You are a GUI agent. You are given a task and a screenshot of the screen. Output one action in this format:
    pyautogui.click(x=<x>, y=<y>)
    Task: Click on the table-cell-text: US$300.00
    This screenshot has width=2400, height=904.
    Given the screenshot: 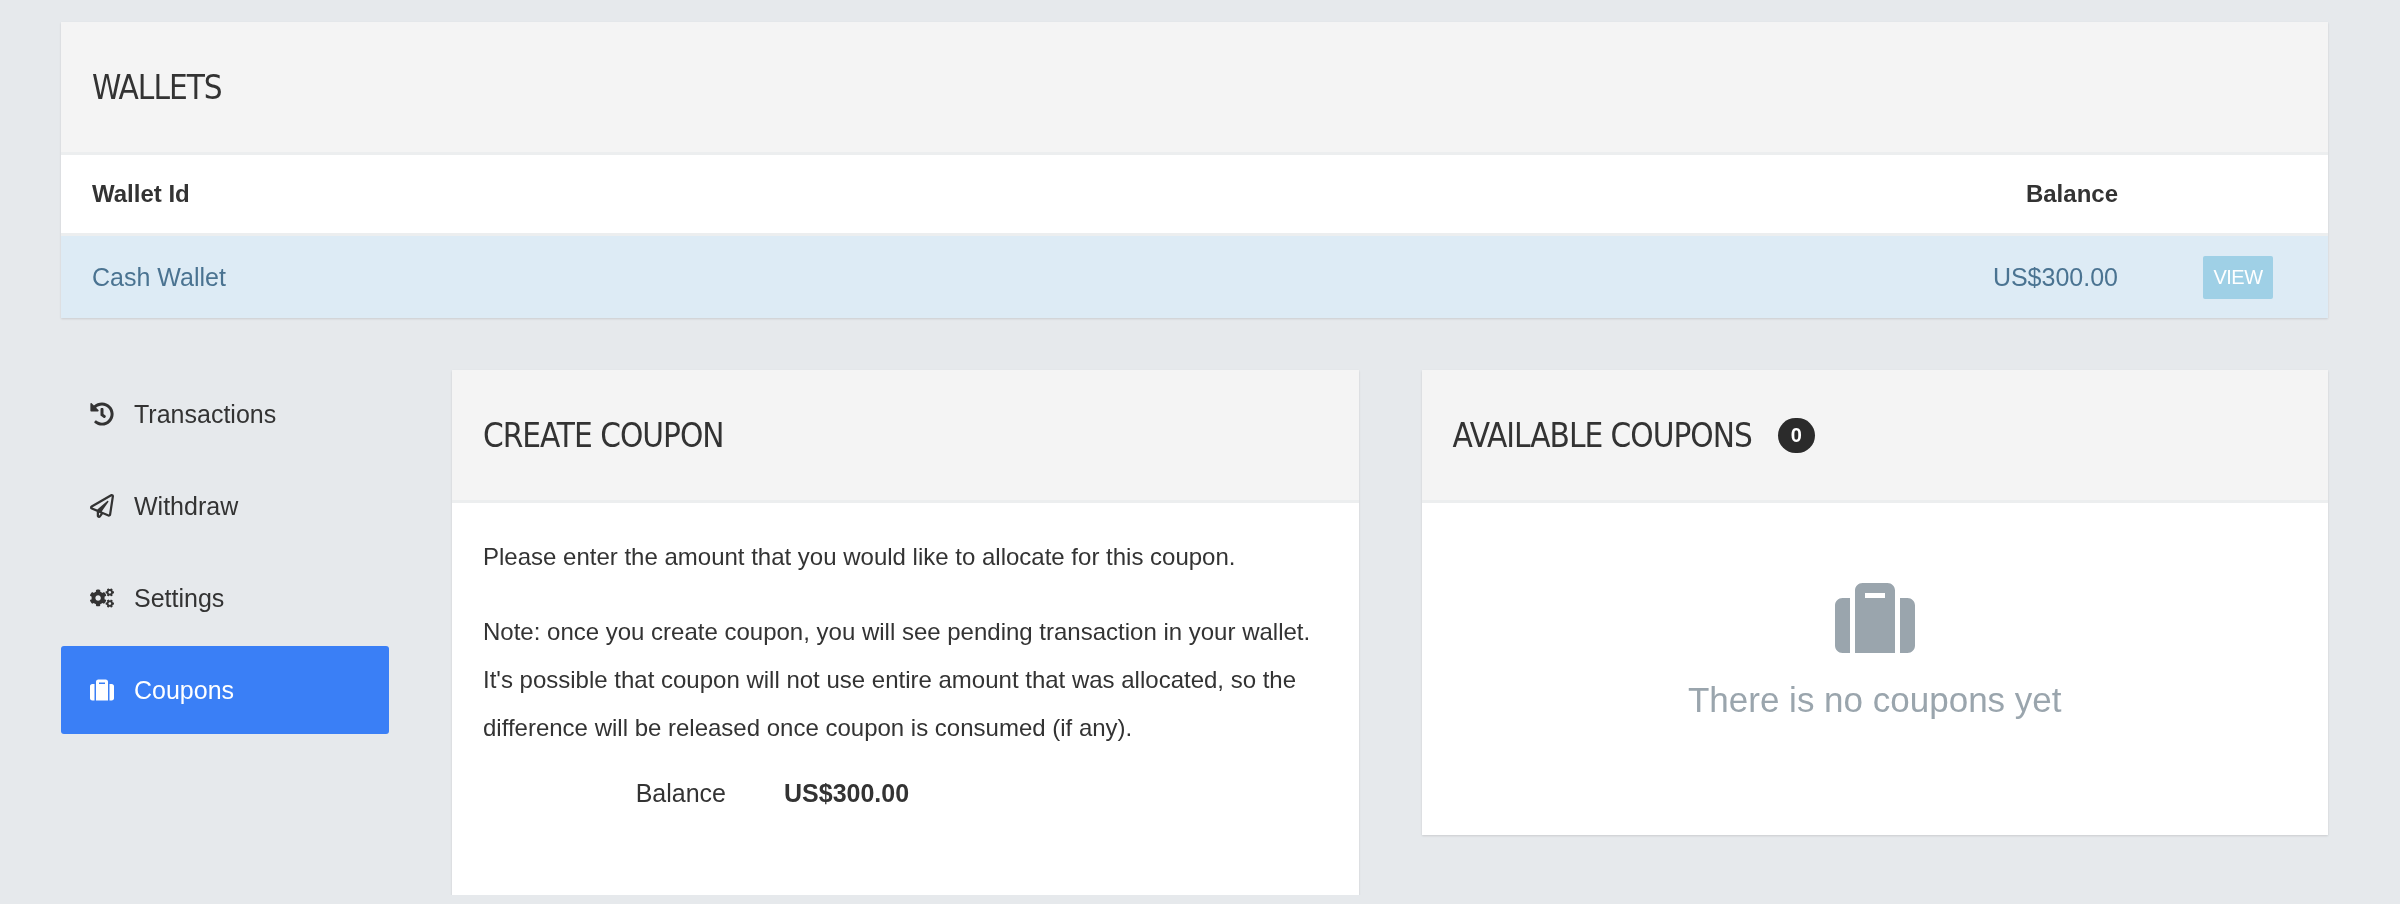 What is the action you would take?
    pyautogui.click(x=2054, y=277)
    